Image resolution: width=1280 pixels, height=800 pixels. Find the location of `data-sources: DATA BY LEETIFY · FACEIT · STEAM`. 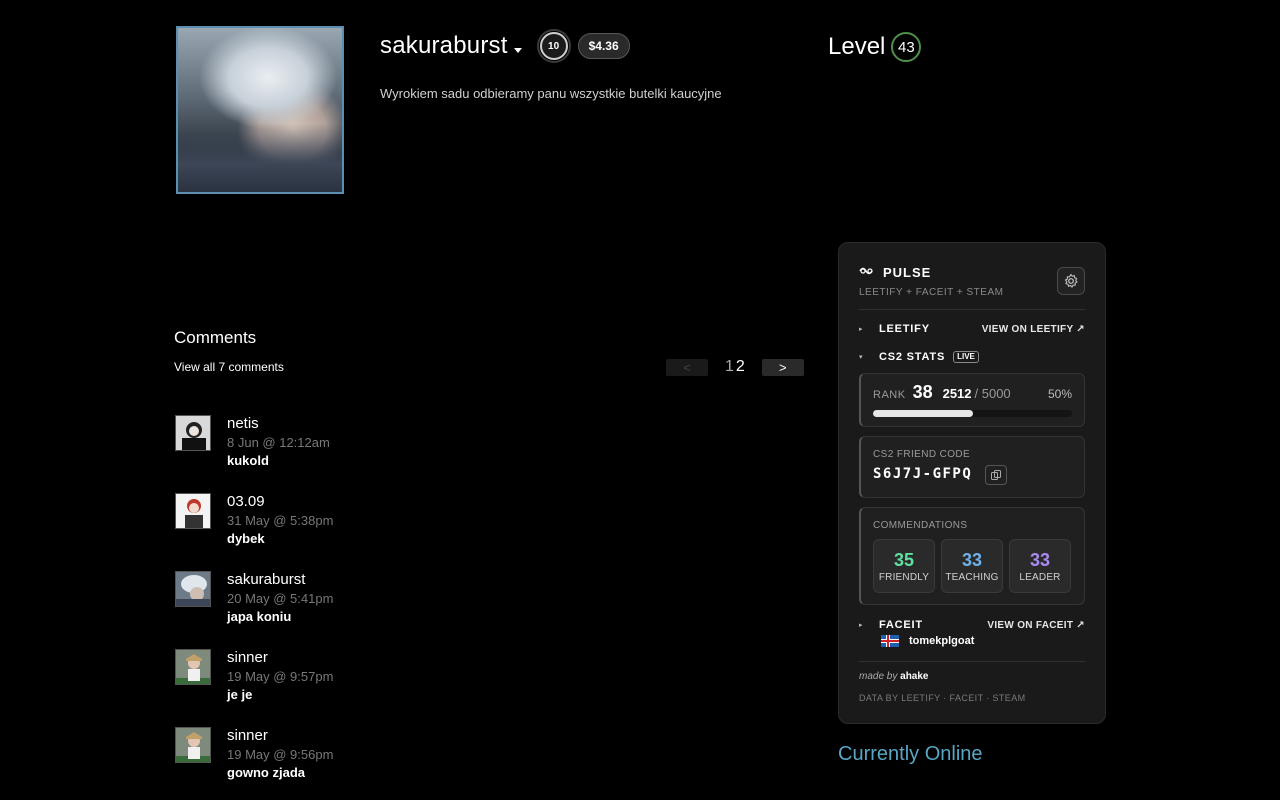

data-sources: DATA BY LEETIFY · FACEIT · STEAM is located at coordinates (942, 698).